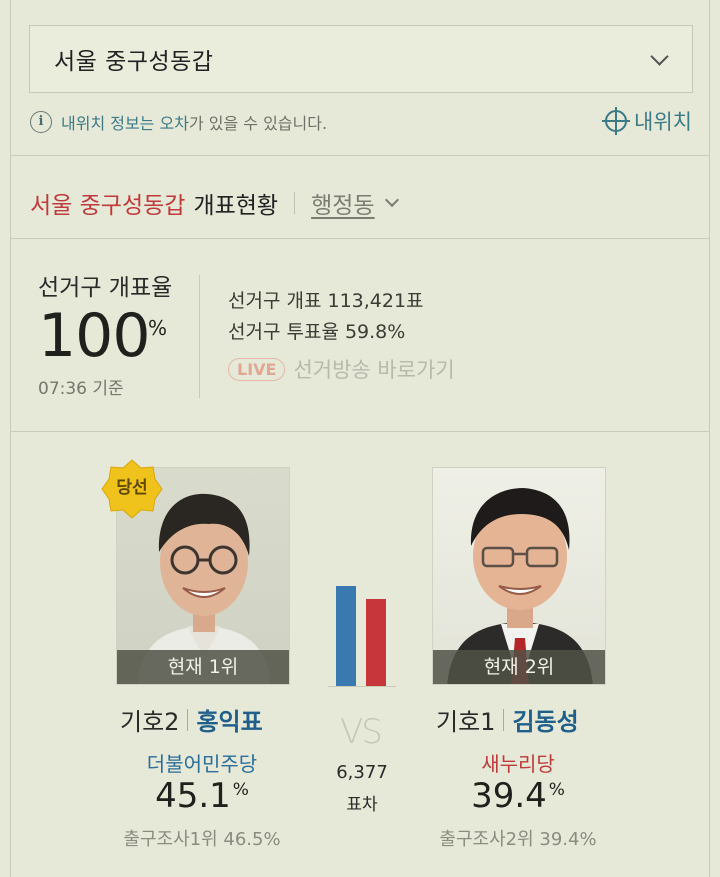 This screenshot has width=720, height=877. I want to click on vote-difference: 6,377, so click(362, 772).